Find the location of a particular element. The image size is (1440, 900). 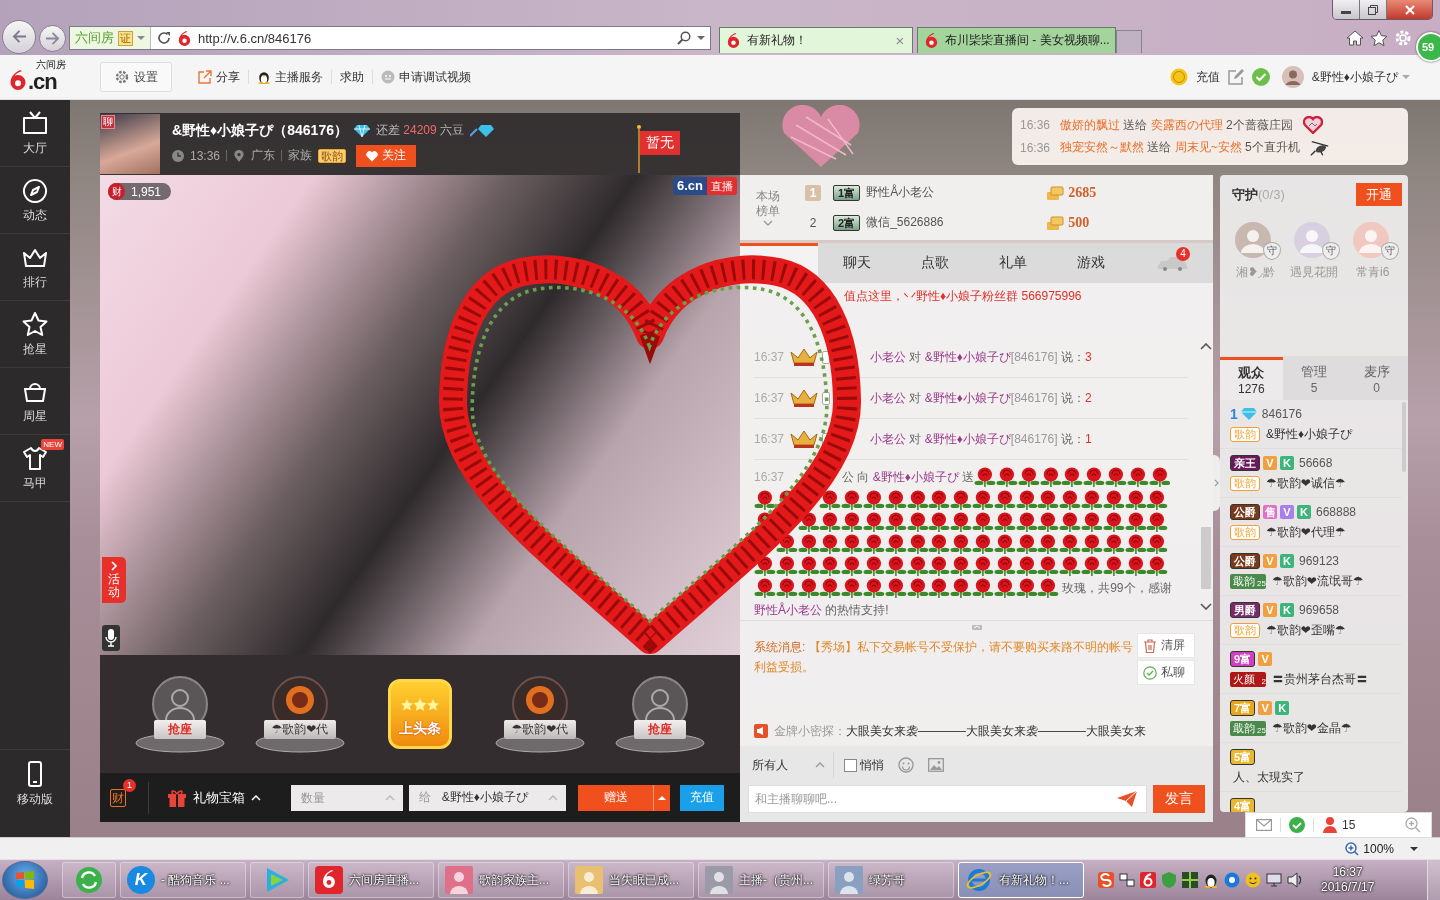

sidebar-item: 大厅 is located at coordinates (35, 133).